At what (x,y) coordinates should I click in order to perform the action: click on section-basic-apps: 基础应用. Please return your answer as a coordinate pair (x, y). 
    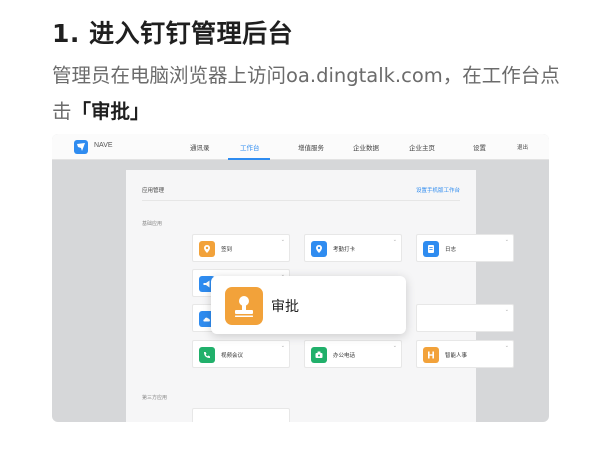
    Looking at the image, I should click on (152, 224).